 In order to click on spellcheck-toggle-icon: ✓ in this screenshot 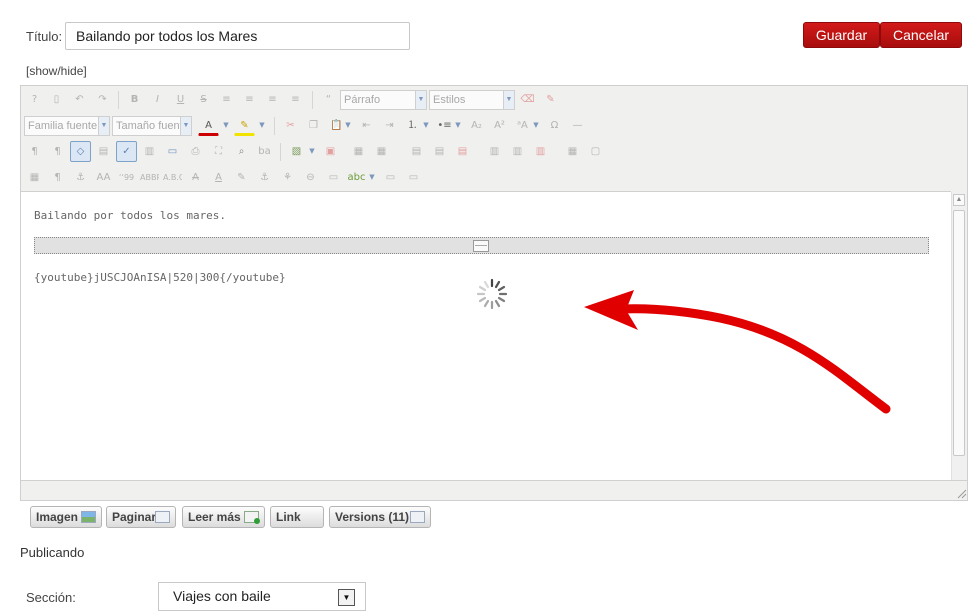, I will do `click(126, 151)`.